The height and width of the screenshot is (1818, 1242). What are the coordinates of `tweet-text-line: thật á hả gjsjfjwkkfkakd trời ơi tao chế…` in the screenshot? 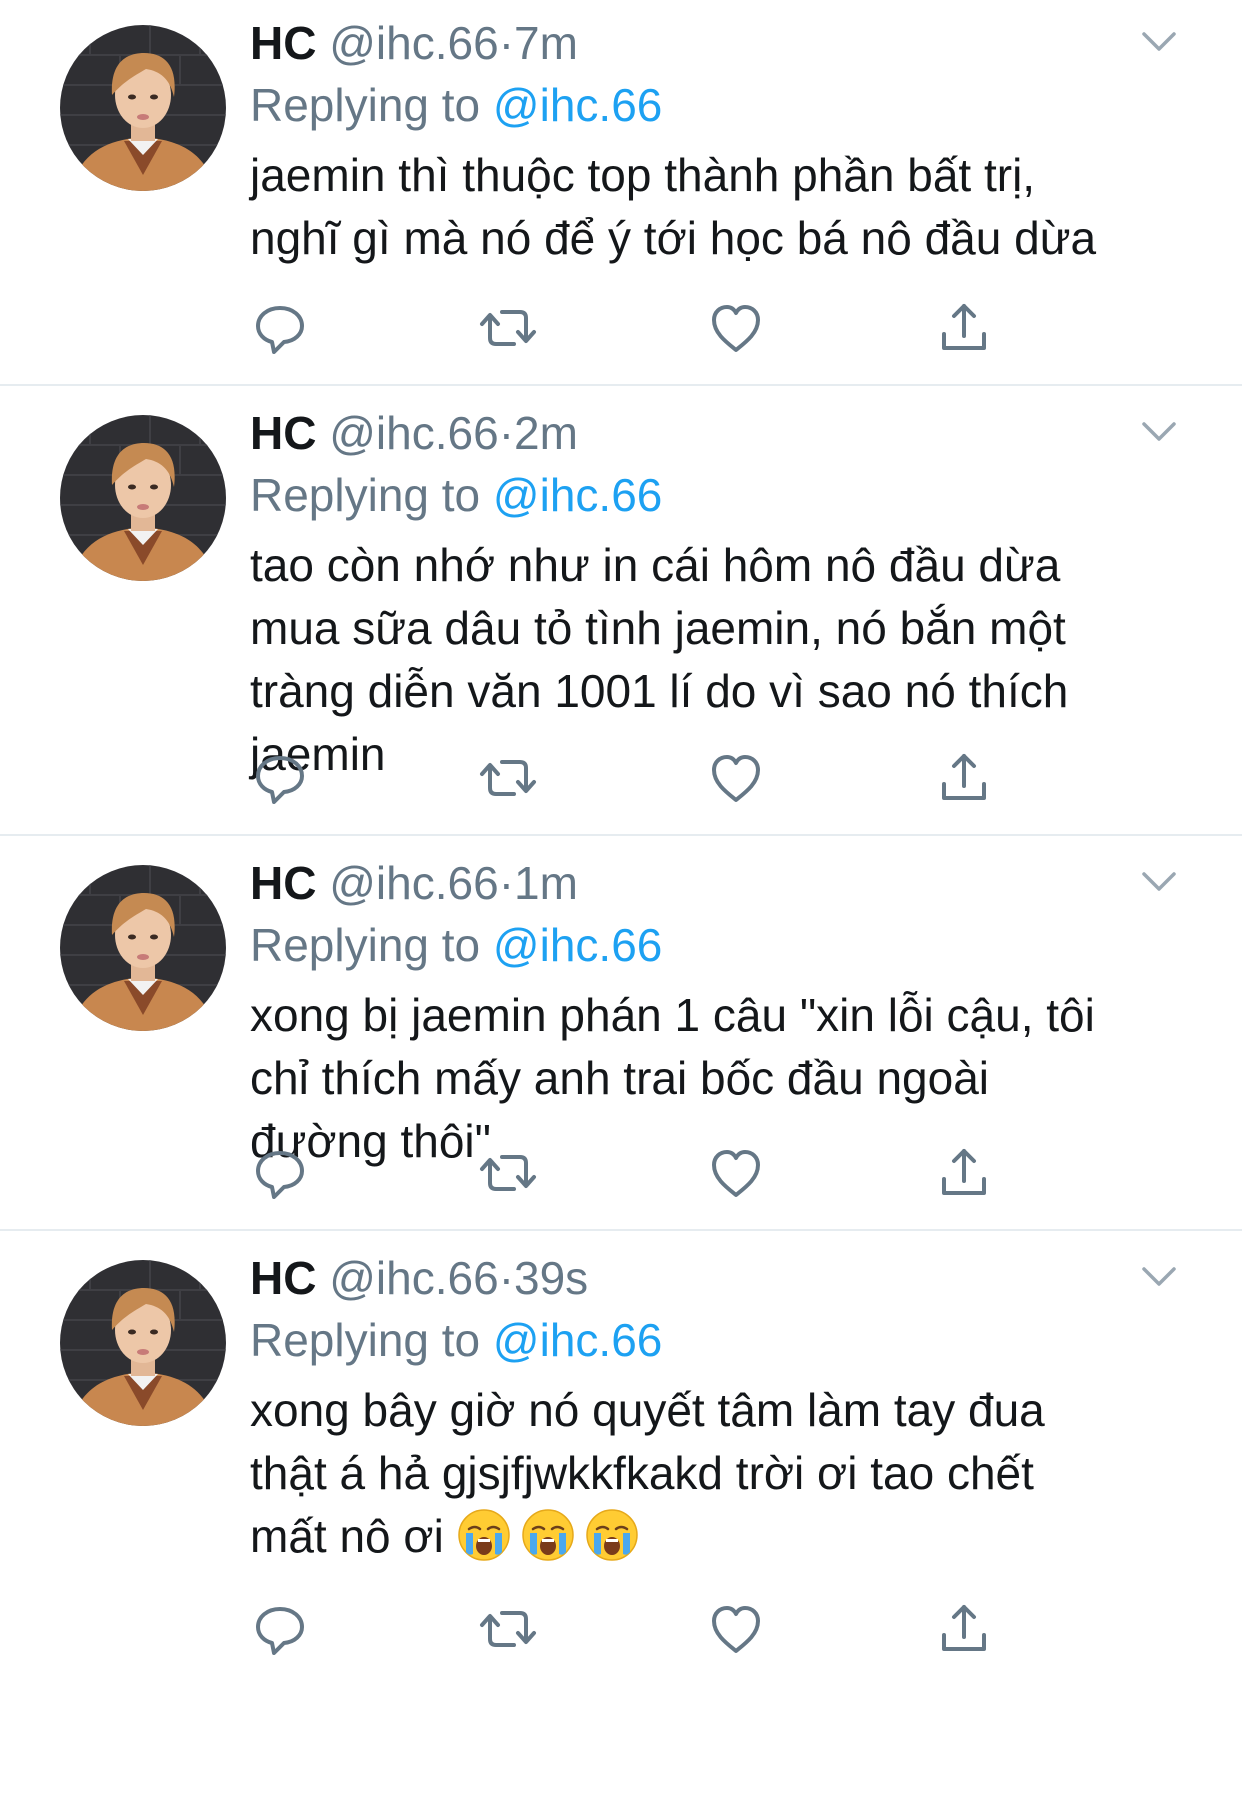 It's located at (642, 1473).